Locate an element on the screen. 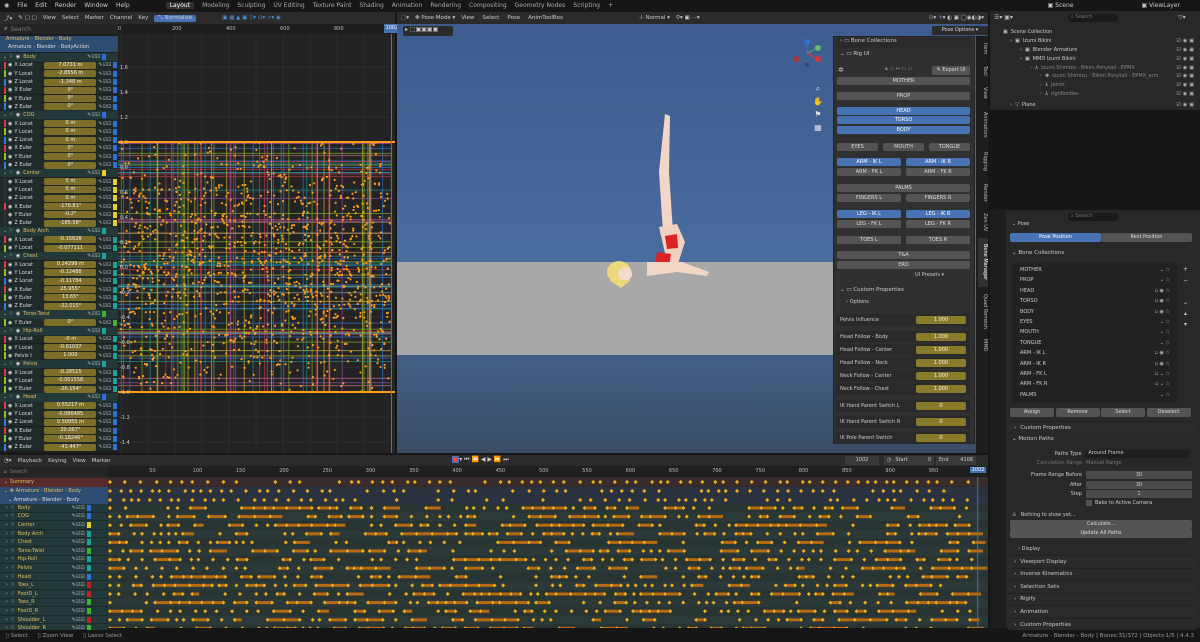 The height and width of the screenshot is (642, 1200). workspace-tab-geometry-nodes: Geometry Nodes is located at coordinates (540, 5).